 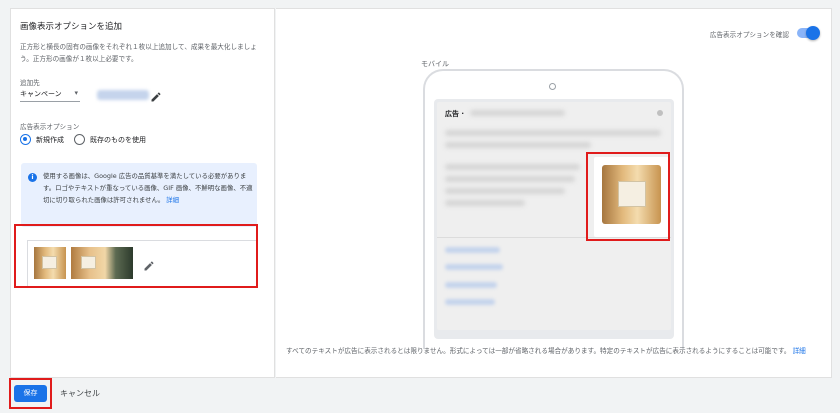 I want to click on ad-image-highlight-box, so click(x=628, y=196).